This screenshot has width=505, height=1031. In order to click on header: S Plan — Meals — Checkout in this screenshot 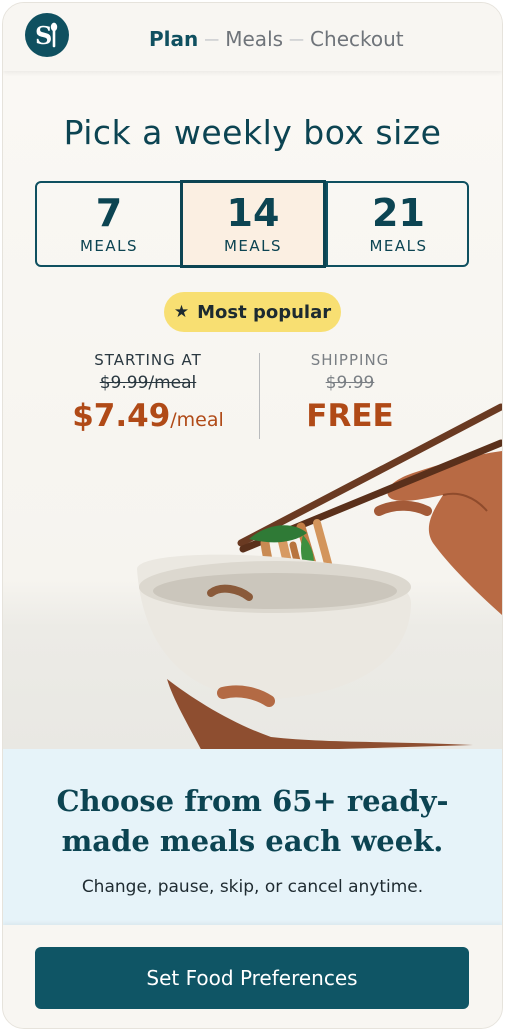, I will do `click(252, 37)`.